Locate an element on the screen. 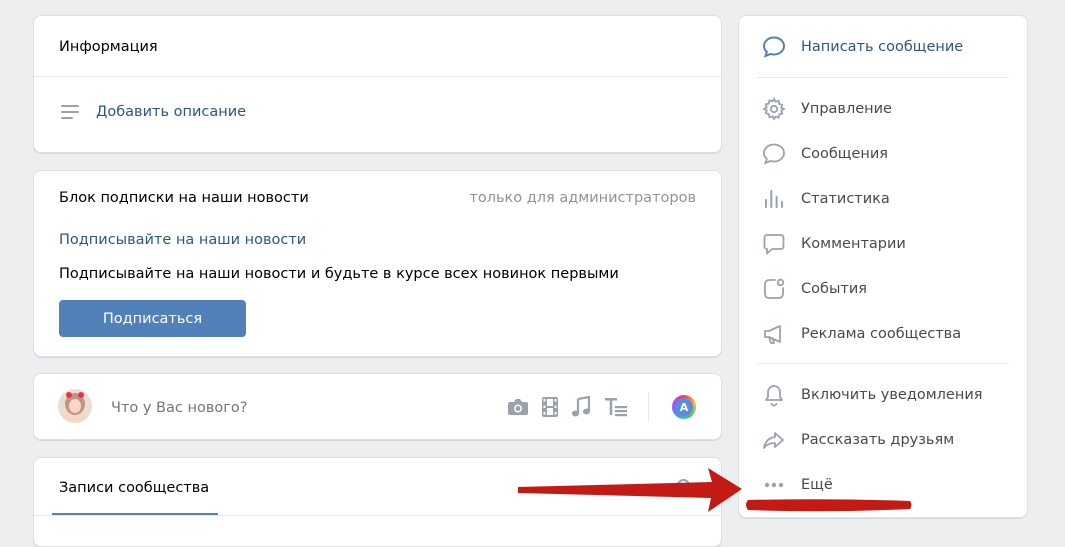 Image resolution: width=1065 pixels, height=547 pixels. search-icon is located at coordinates (685, 487).